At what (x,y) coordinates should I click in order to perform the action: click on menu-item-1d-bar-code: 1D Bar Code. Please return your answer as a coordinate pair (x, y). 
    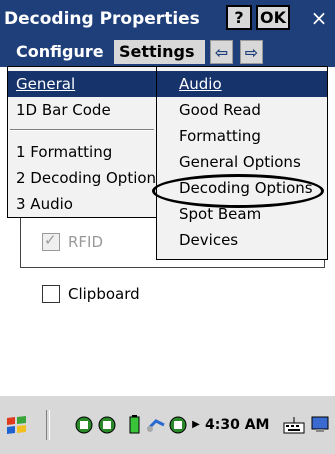
    Looking at the image, I should click on (82, 110).